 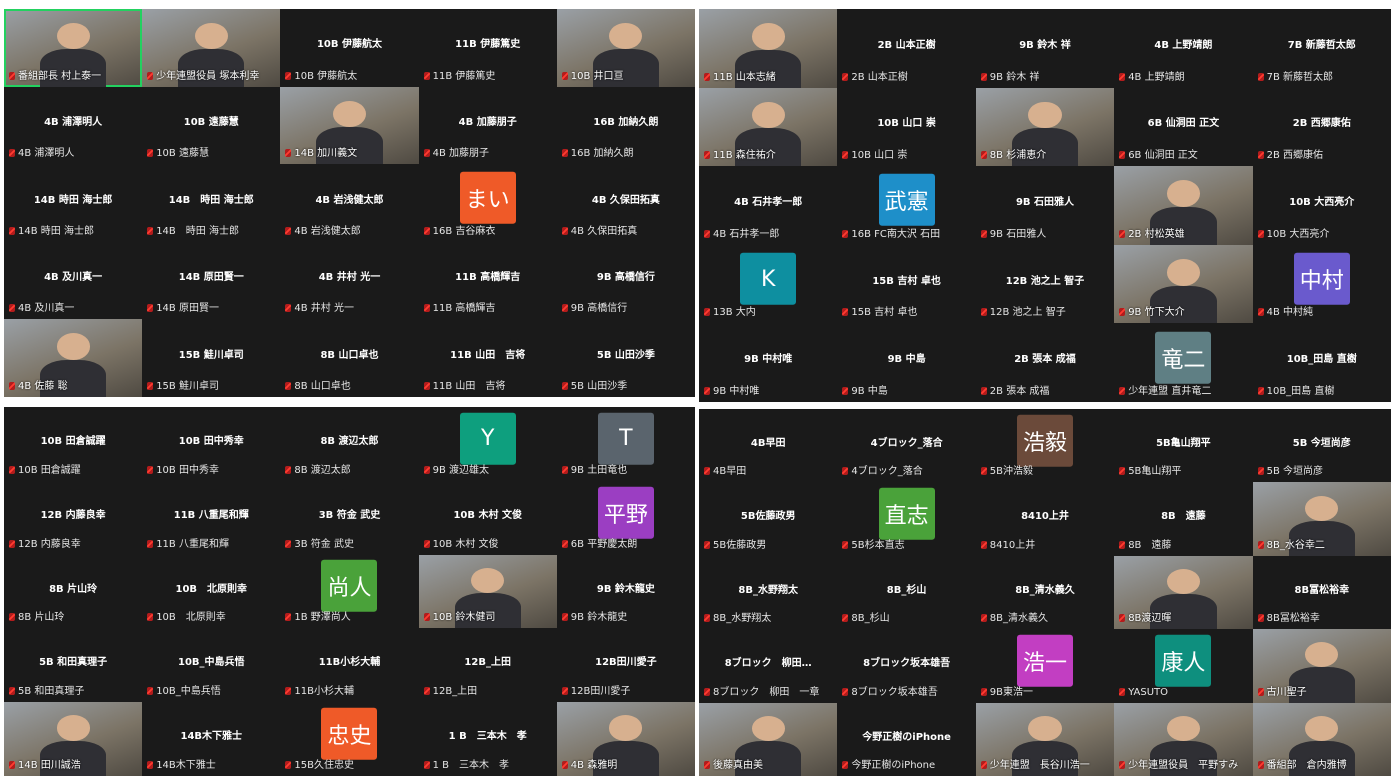 What do you see at coordinates (487, 739) in the screenshot?
I see `participant-tile: 1 B 三本木 孝 1 B 三本木 孝` at bounding box center [487, 739].